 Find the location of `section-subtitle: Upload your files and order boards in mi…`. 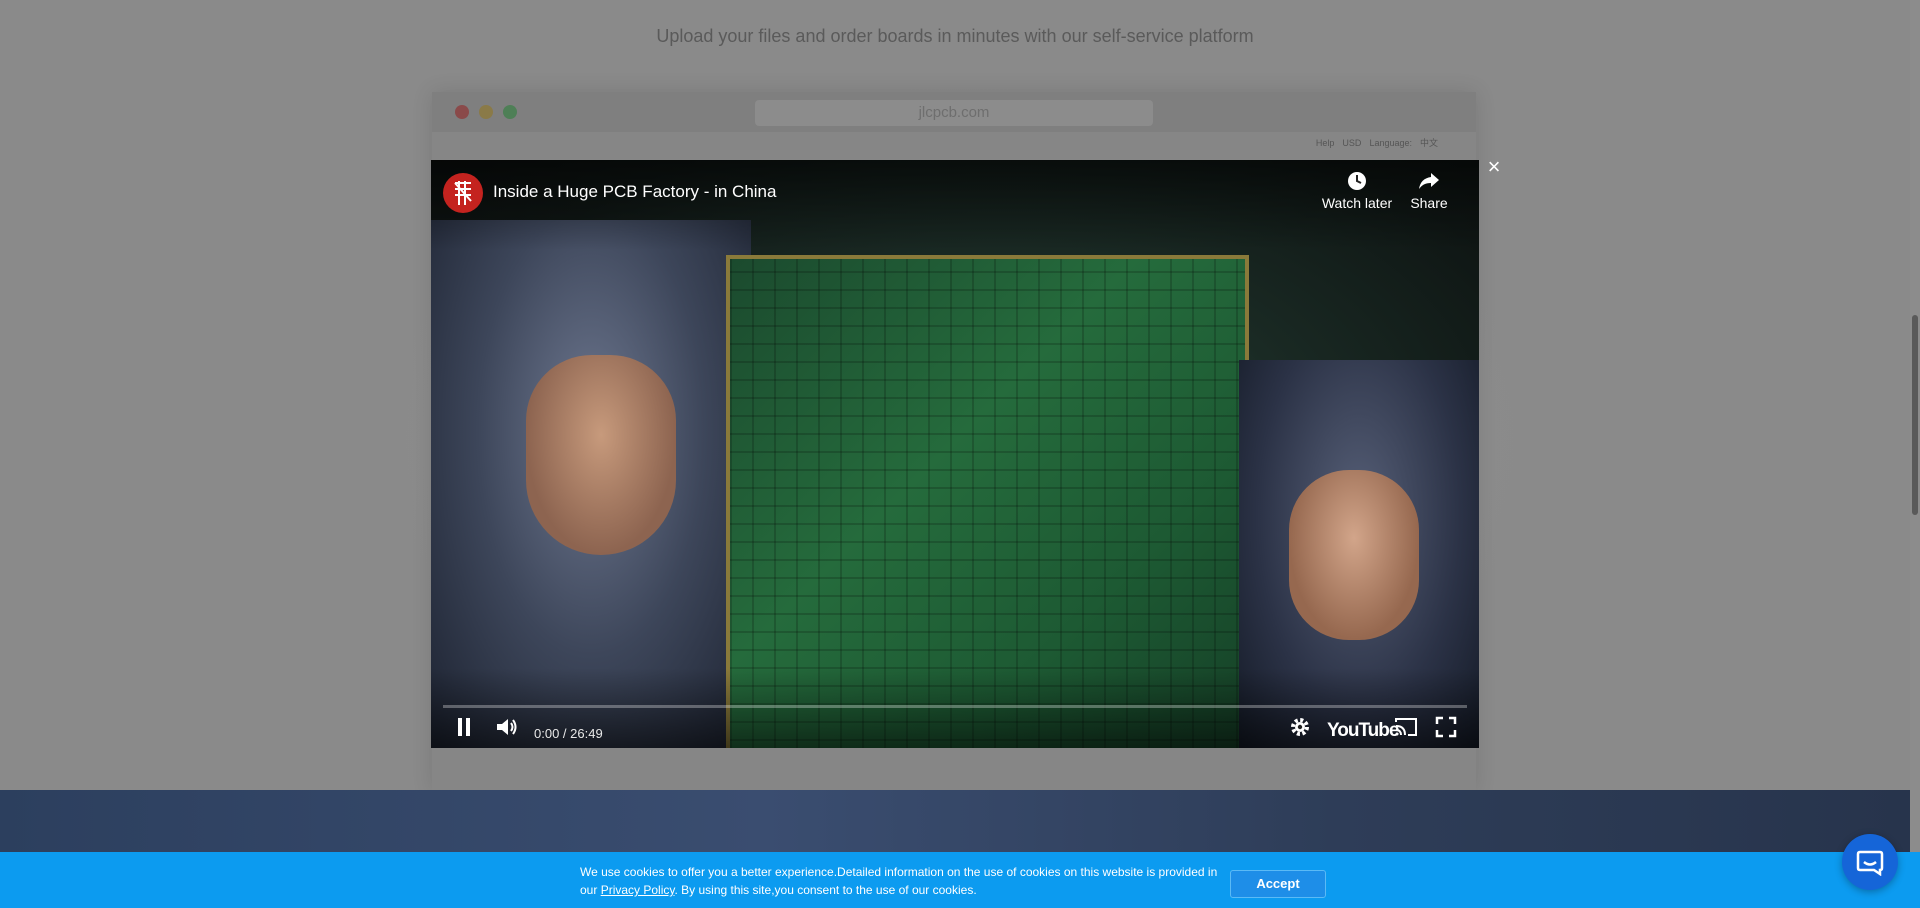

section-subtitle: Upload your files and order boards in mi… is located at coordinates (955, 36).